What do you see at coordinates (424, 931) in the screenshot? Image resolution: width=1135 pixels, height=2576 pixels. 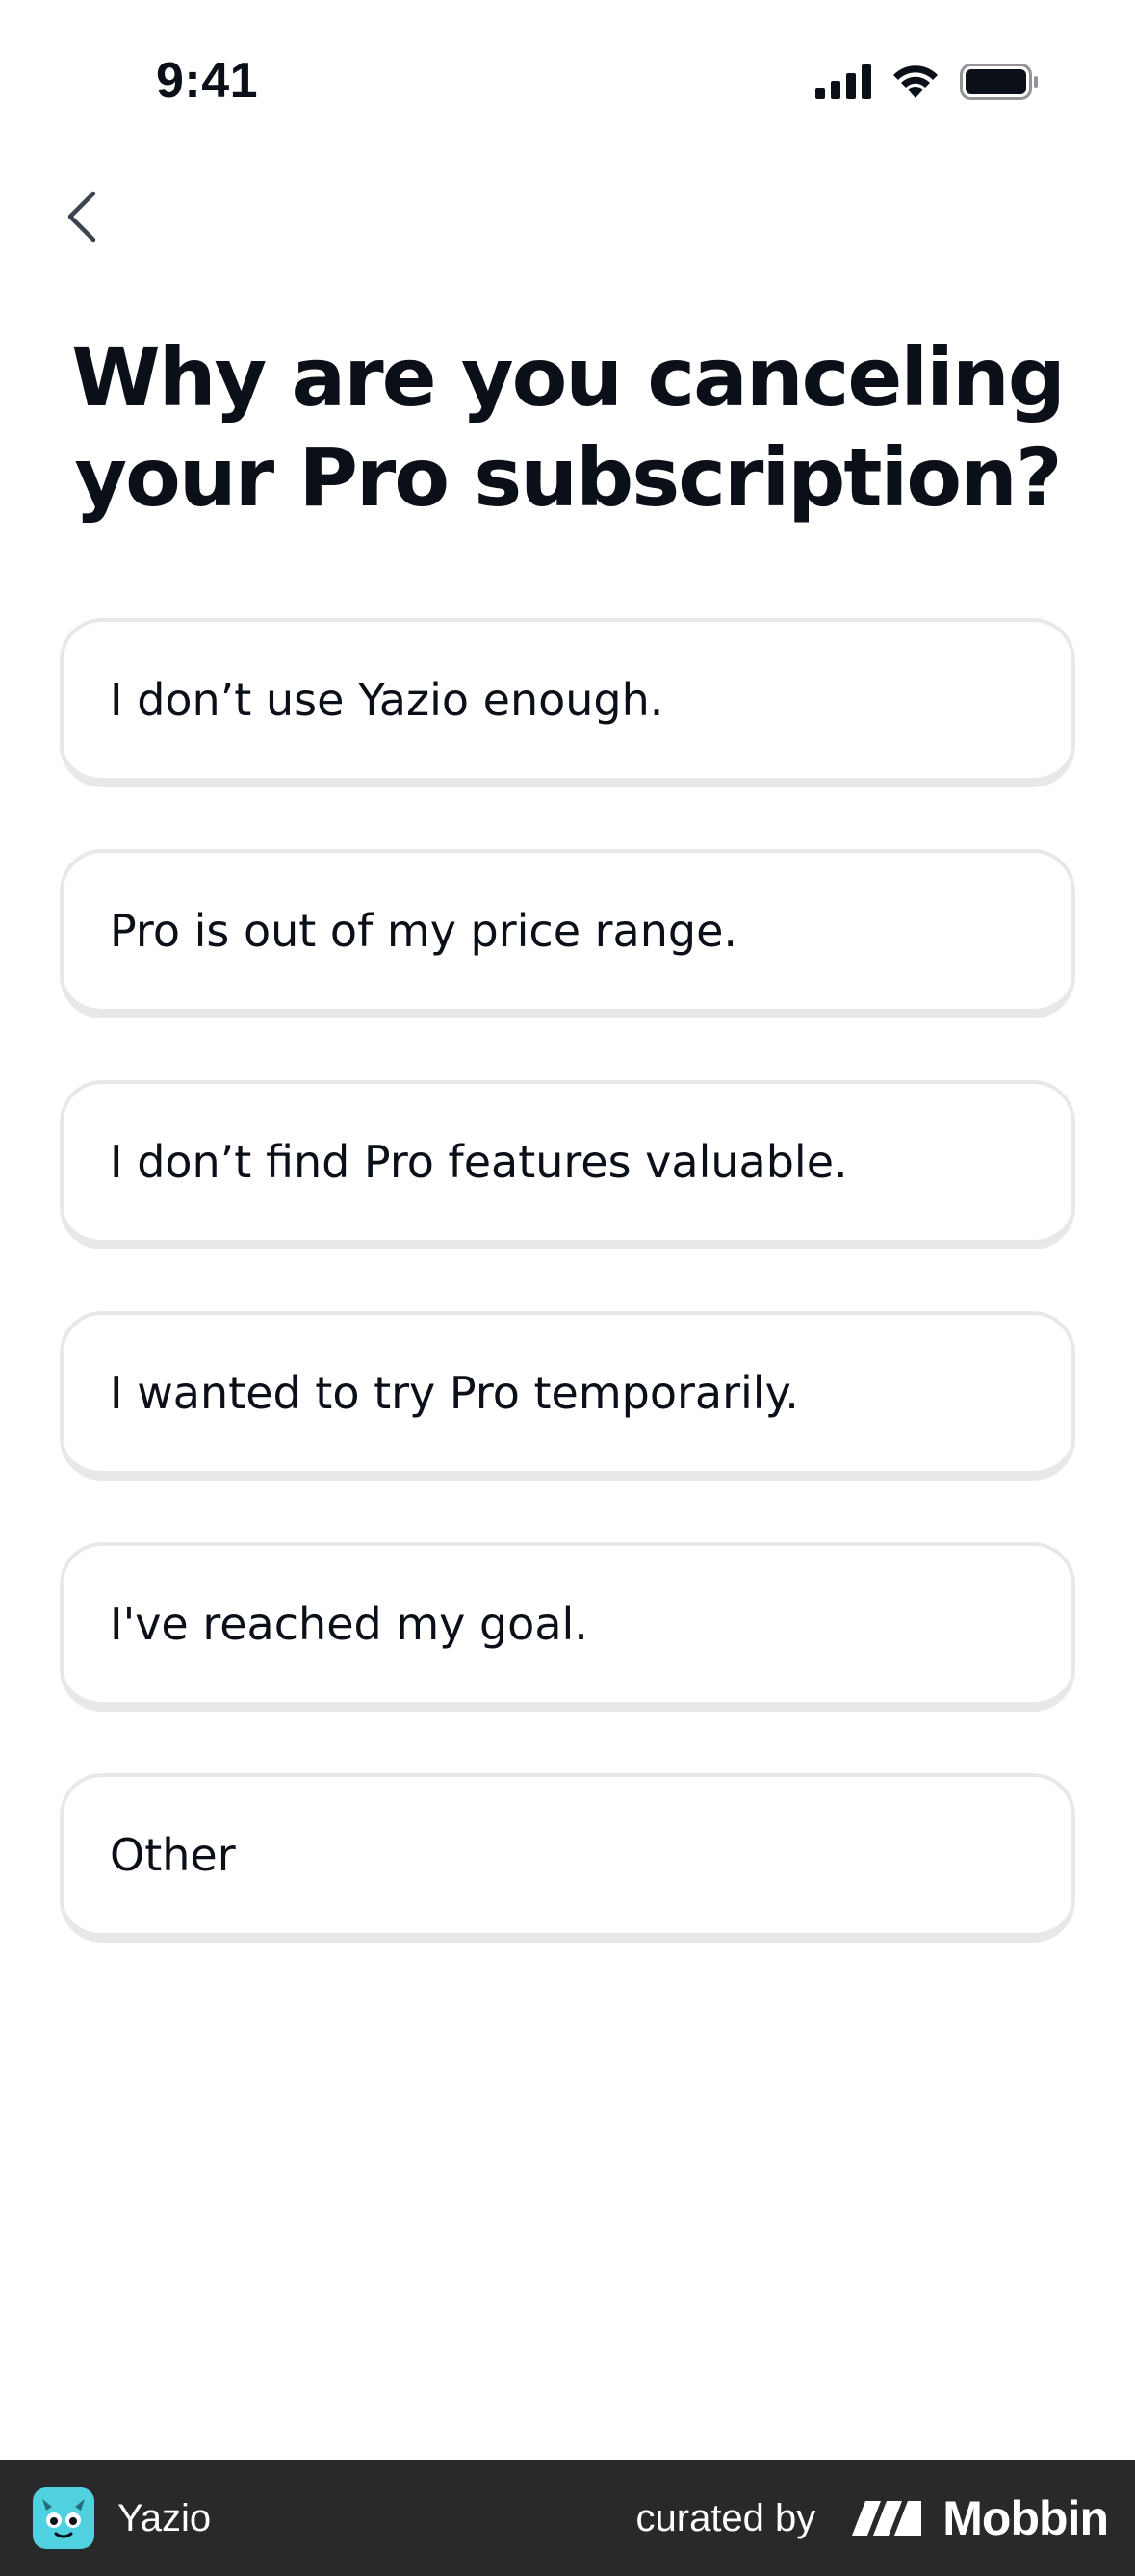 I see `option-label: Pro is out of my price range.` at bounding box center [424, 931].